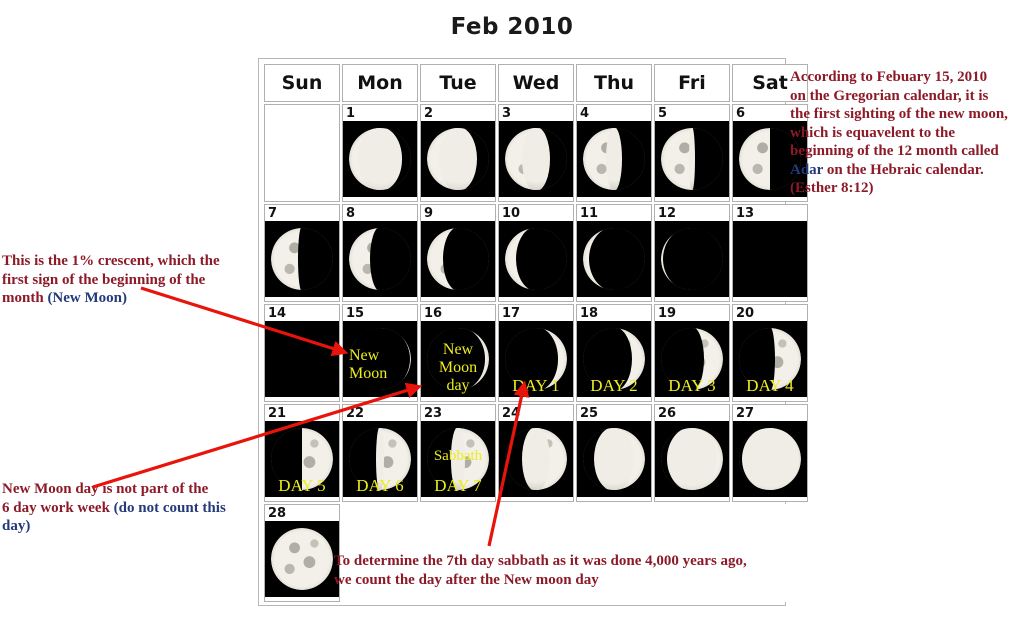  I want to click on weekday-header-fri: Fri, so click(692, 83).